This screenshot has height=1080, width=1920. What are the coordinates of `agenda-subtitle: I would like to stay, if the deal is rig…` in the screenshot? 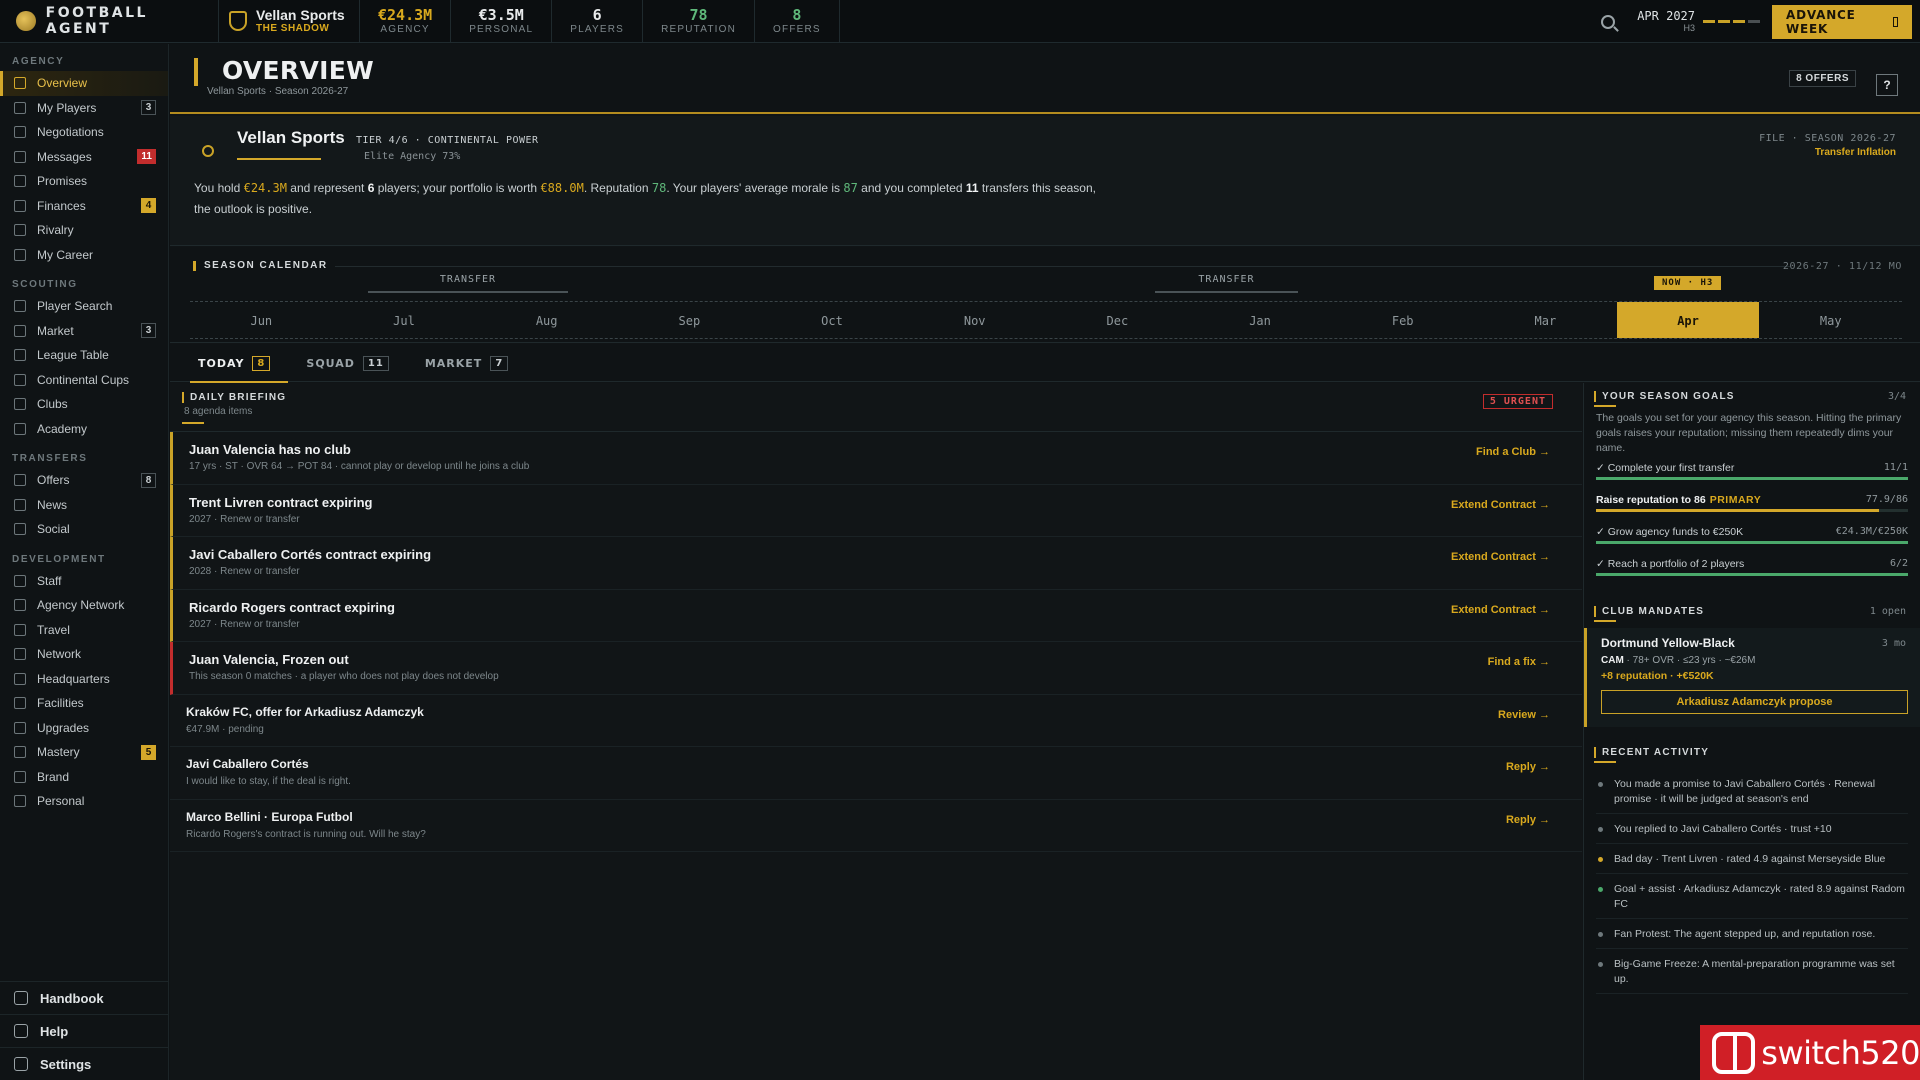 It's located at (268, 781).